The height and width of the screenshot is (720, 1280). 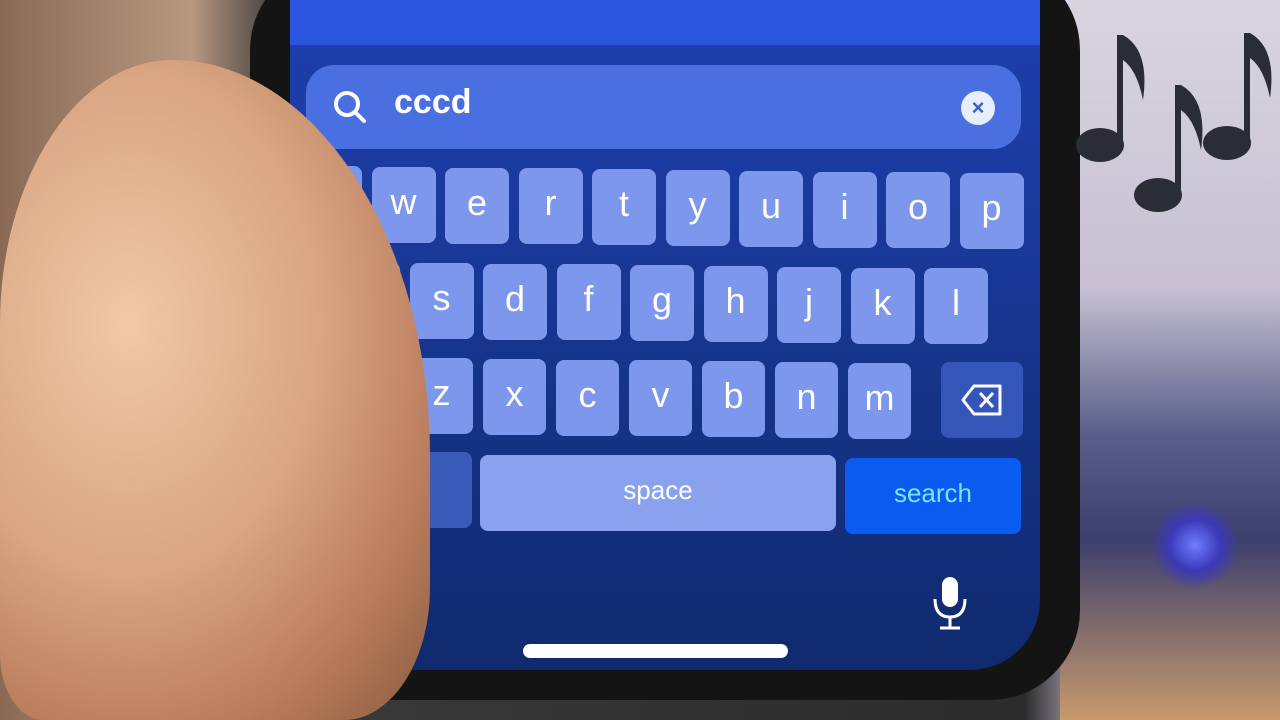 I want to click on search-input: cccd, so click(x=433, y=102).